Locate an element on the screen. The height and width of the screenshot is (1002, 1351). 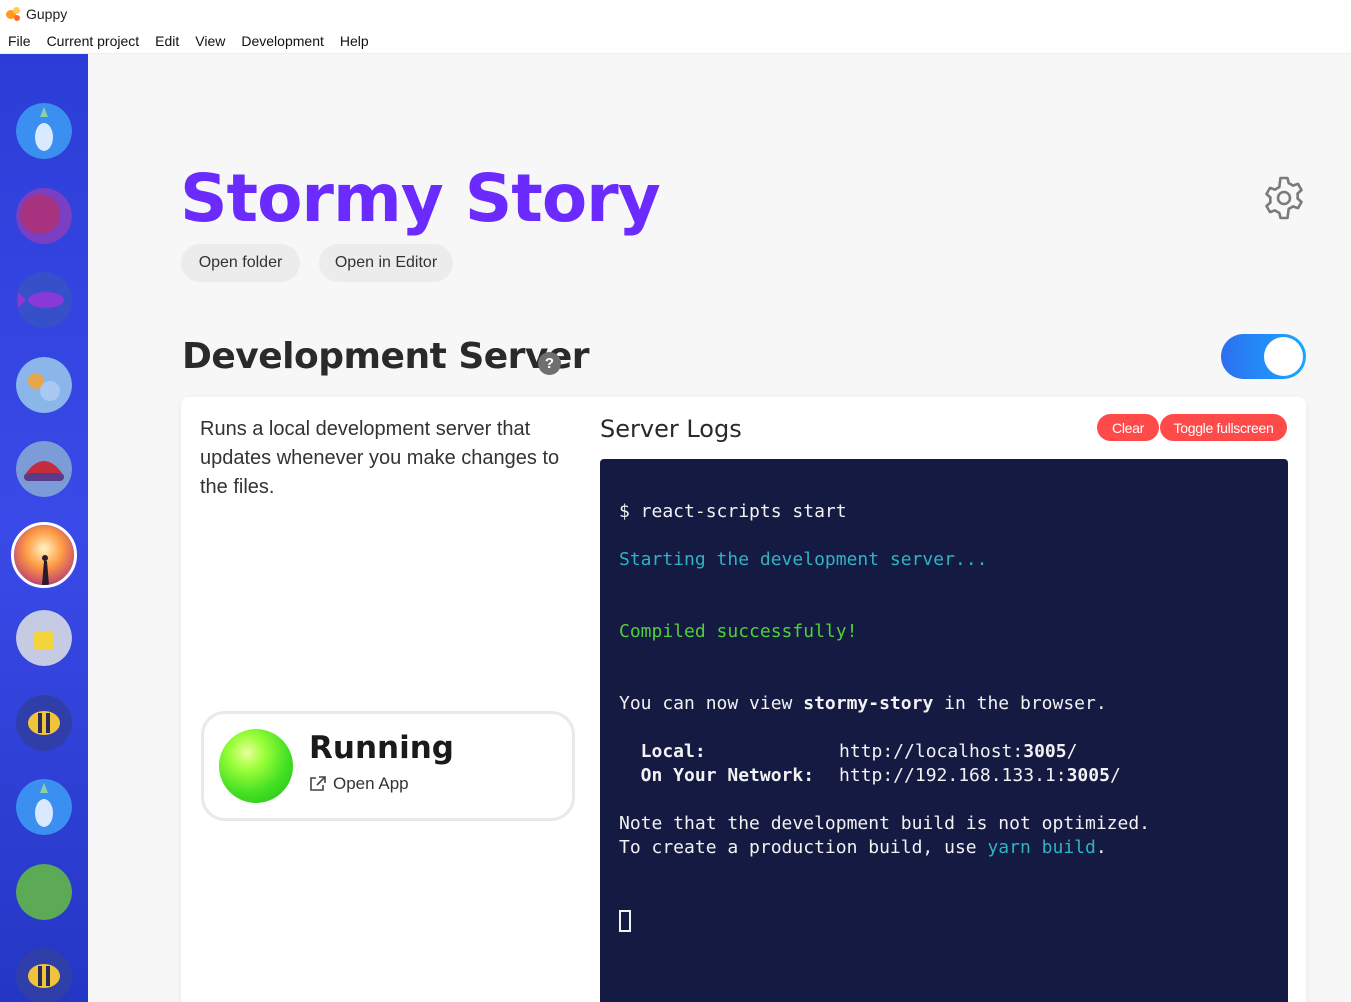
window-titlebar: Guppy is located at coordinates (675, 14).